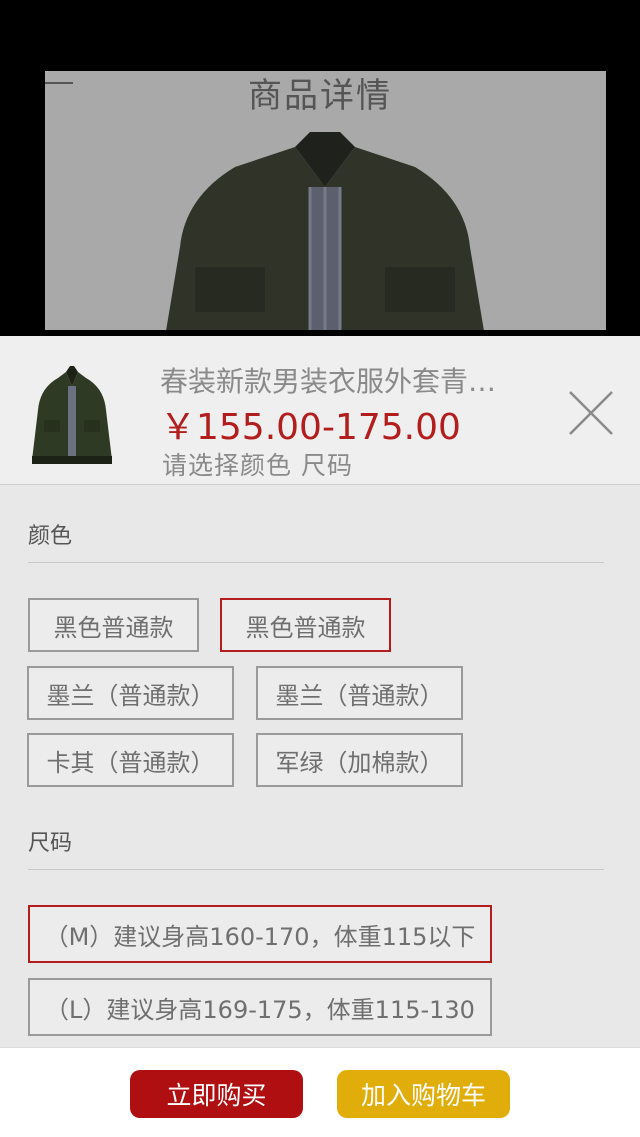 The image size is (640, 1137). Describe the element at coordinates (423, 1094) in the screenshot. I see `add-to-cart-button: 加入购物车` at that location.